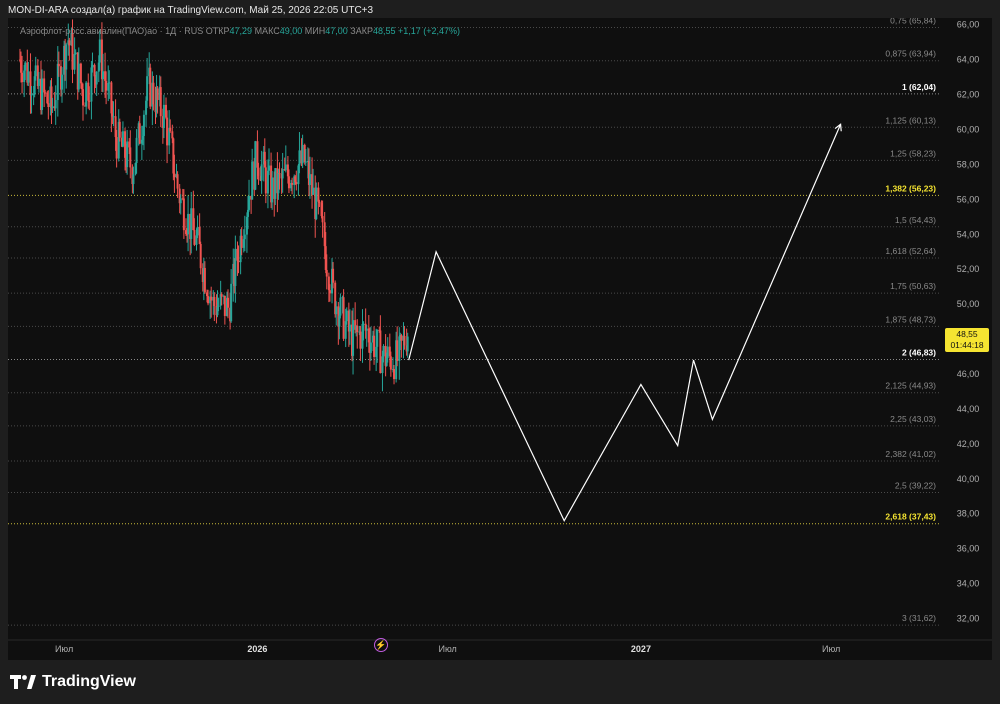  Describe the element at coordinates (919, 87) in the screenshot. I see `fib-label-2: 1 (62,04)` at that location.